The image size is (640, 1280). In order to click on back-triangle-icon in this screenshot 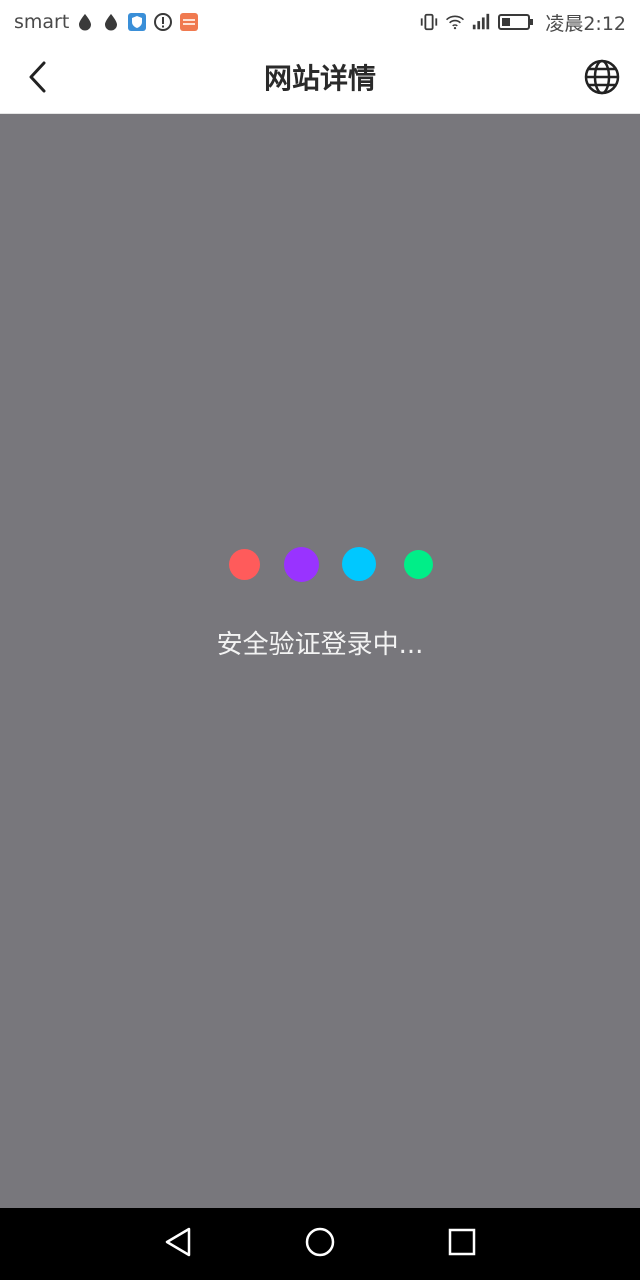, I will do `click(178, 1244)`.